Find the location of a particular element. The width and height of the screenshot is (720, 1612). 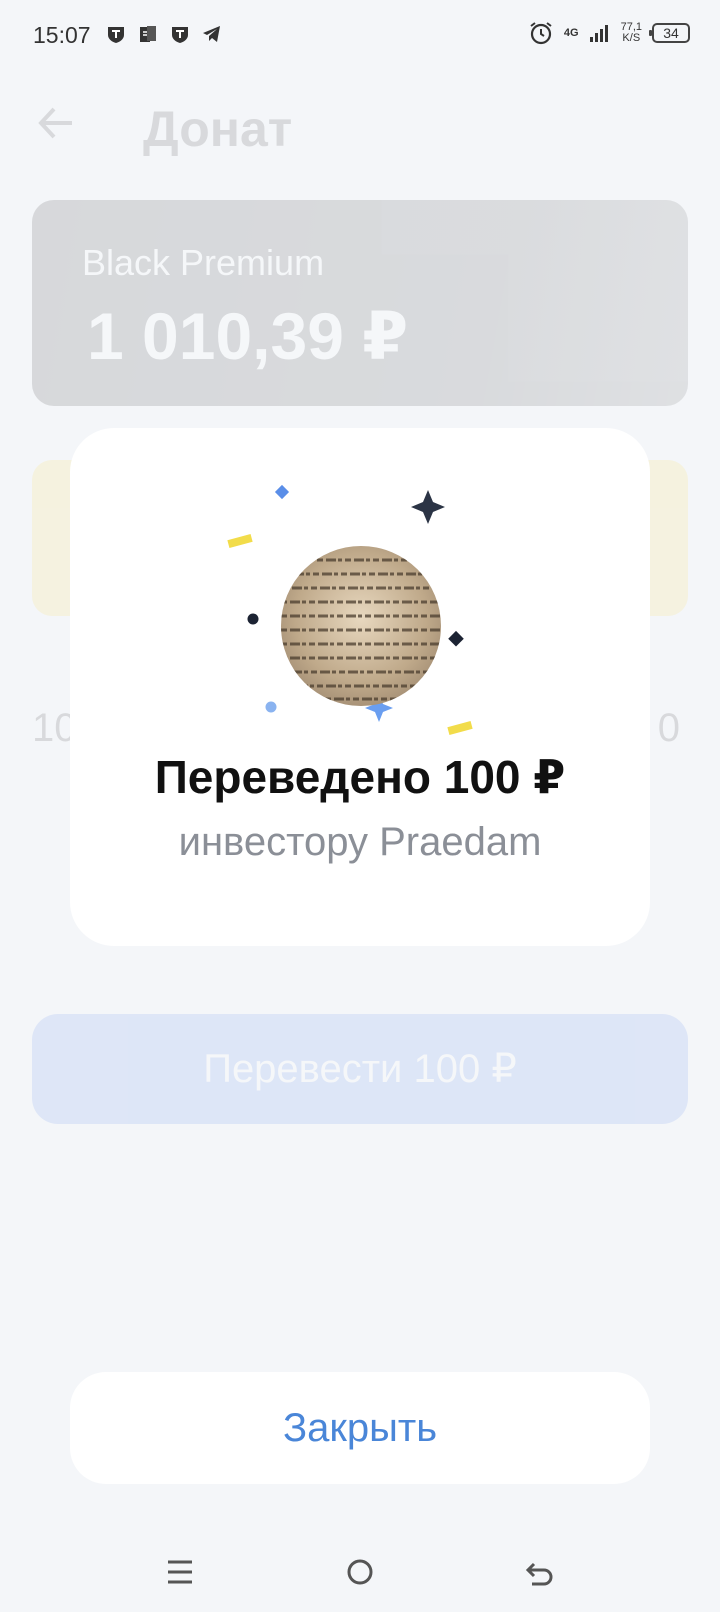

network-type: 4G is located at coordinates (571, 32).